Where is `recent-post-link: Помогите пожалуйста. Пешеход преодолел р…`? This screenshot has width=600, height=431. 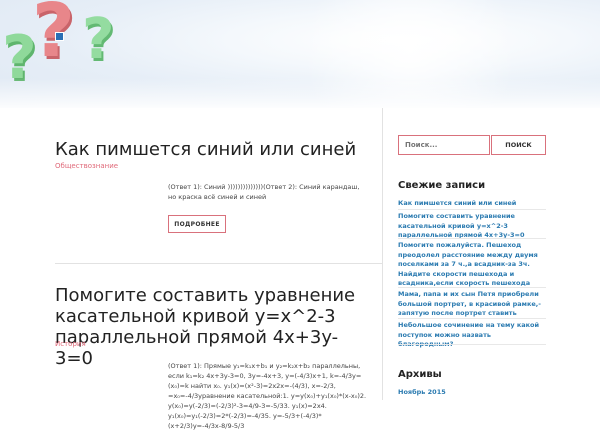
recent-post-link: Помогите пожалуйста. Пешеход преодолел р… is located at coordinates (472, 265).